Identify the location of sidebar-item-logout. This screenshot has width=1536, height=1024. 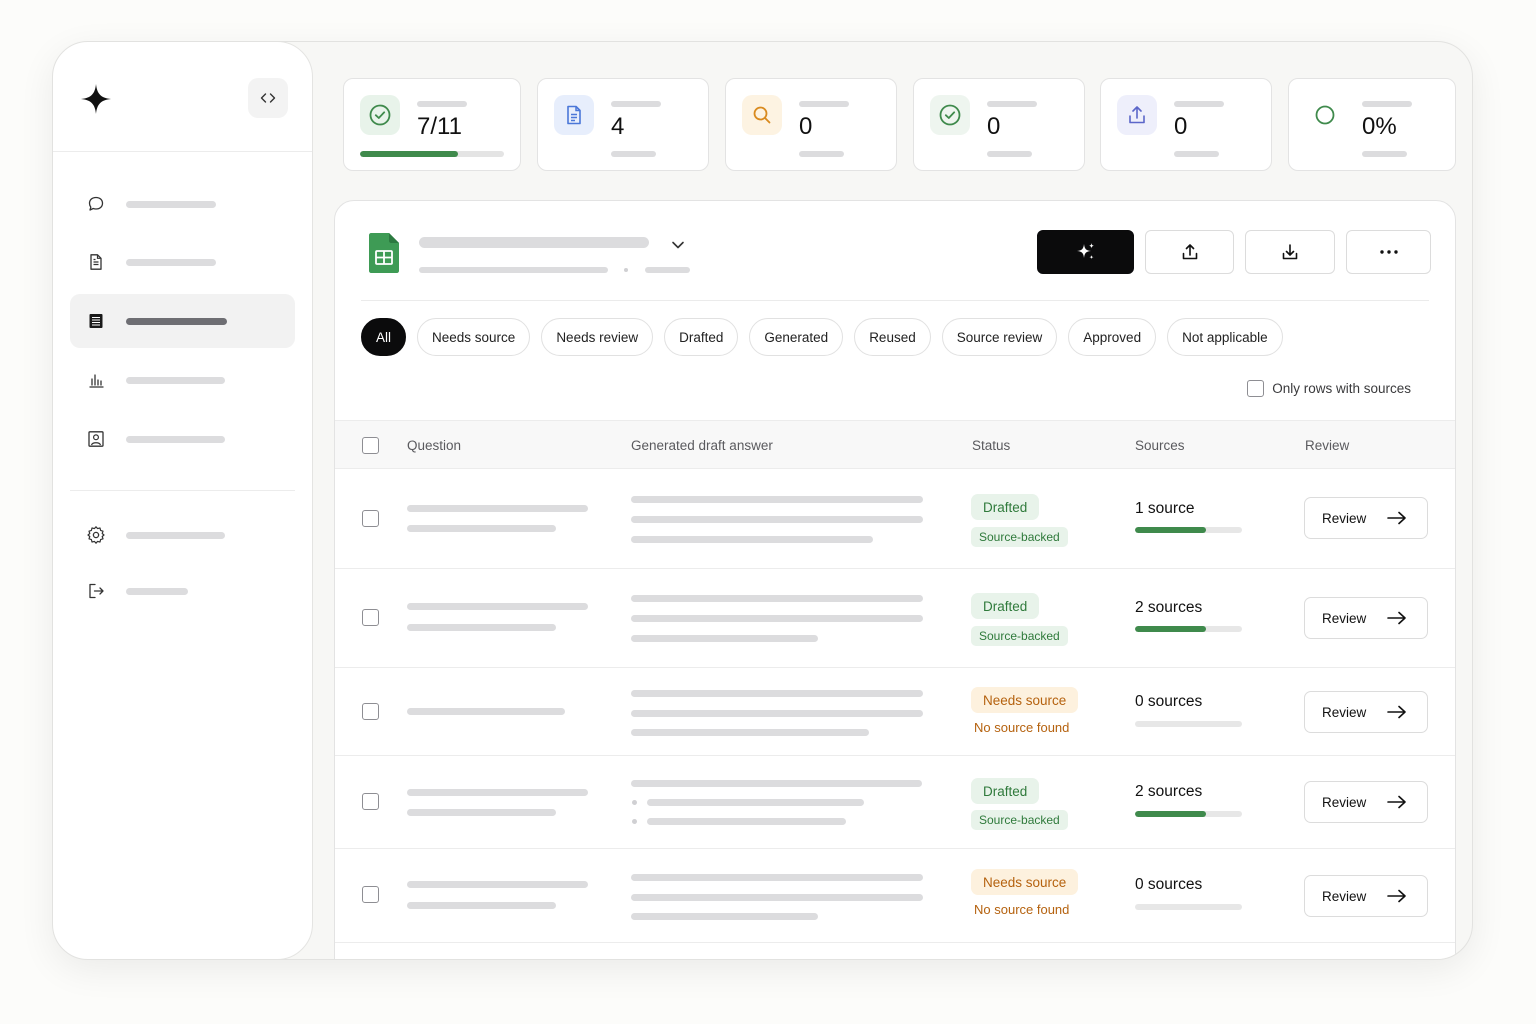
(182, 591).